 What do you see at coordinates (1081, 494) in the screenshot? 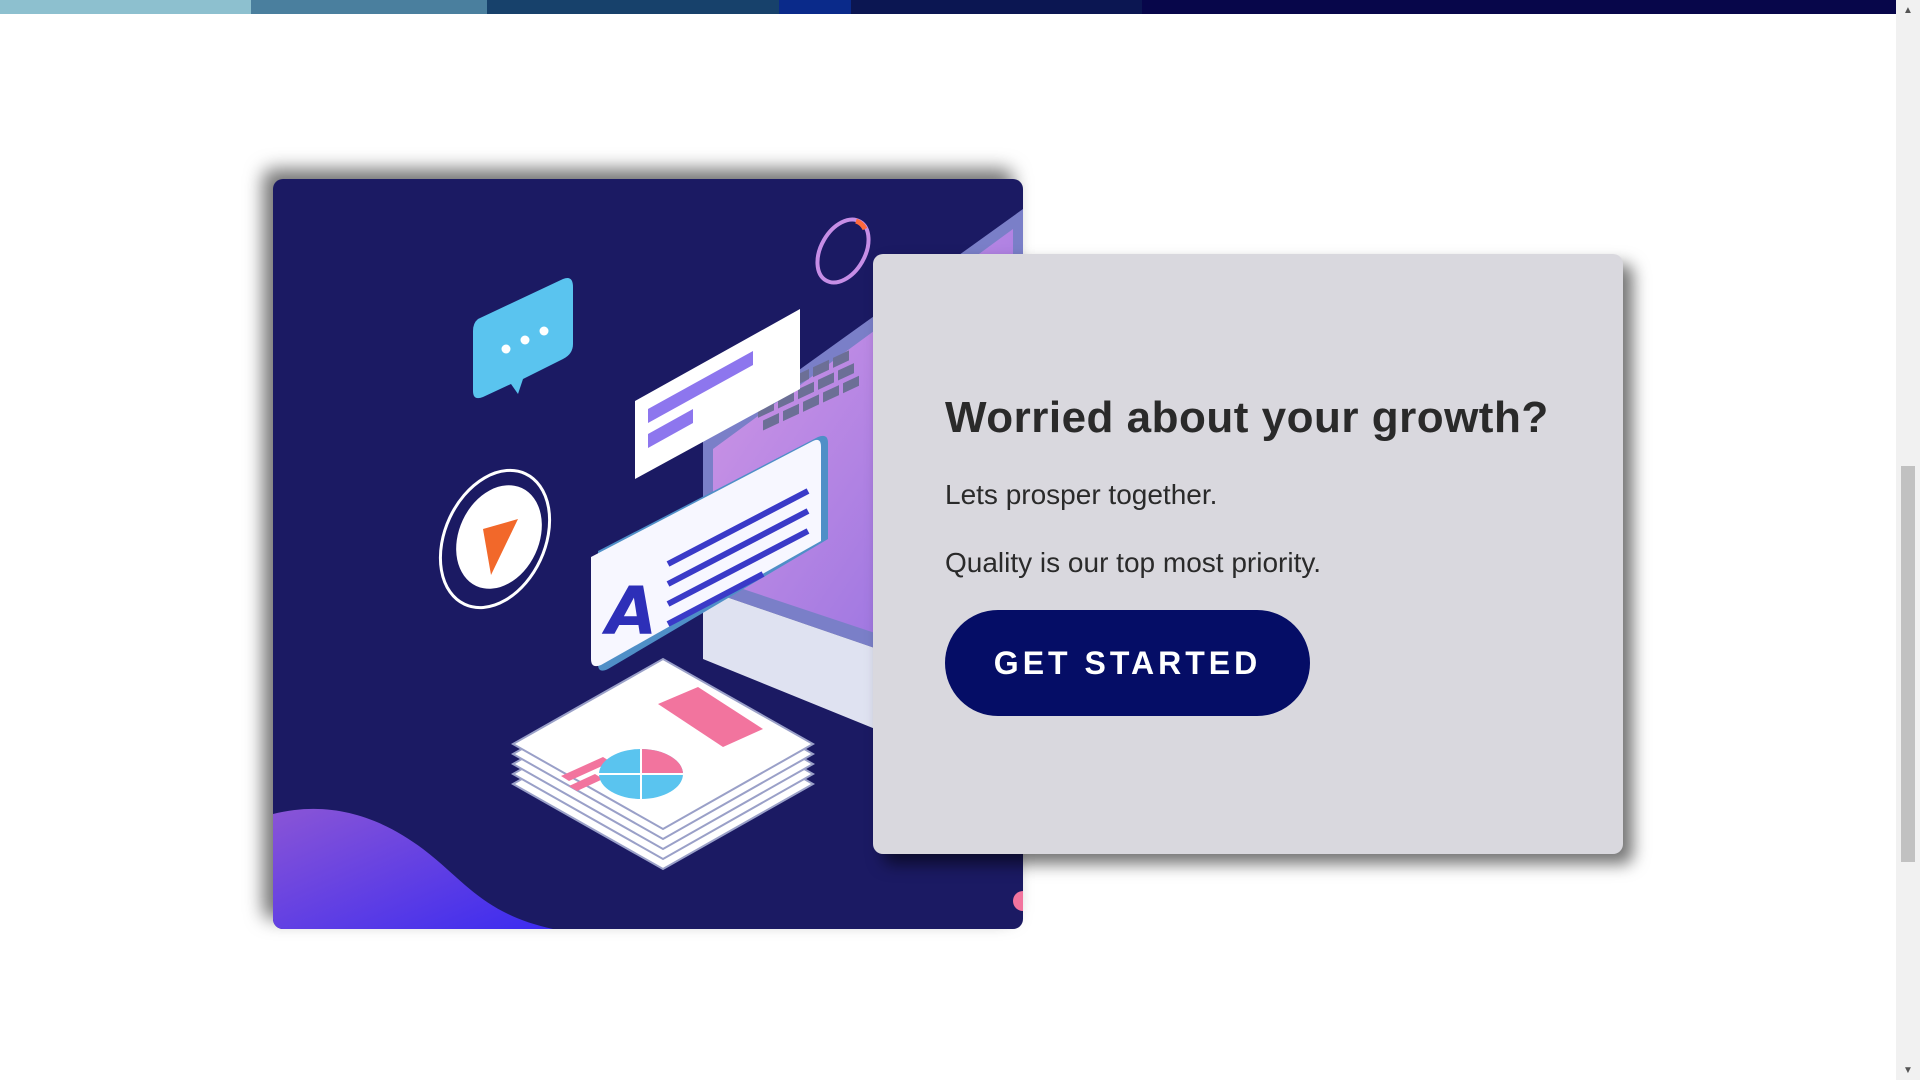
I see `hero-tagline: Lets prosper together.` at bounding box center [1081, 494].